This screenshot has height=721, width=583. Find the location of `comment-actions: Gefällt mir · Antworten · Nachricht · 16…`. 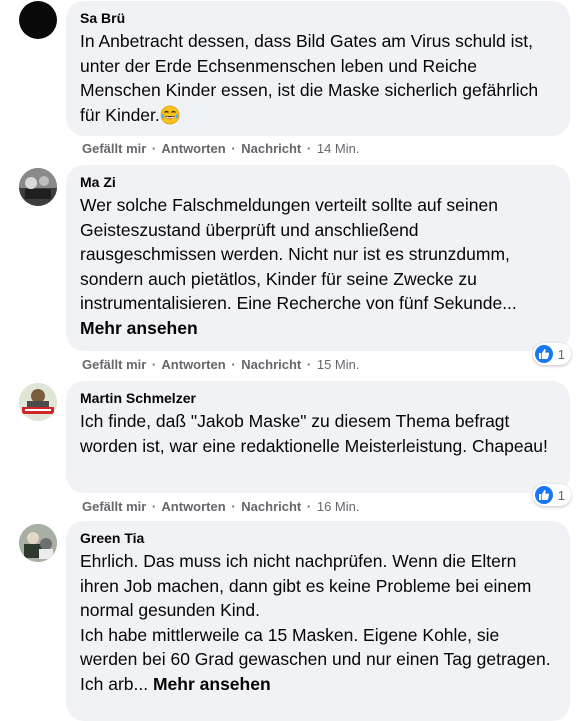

comment-actions: Gefällt mir · Antworten · Nachricht · 16… is located at coordinates (220, 507).